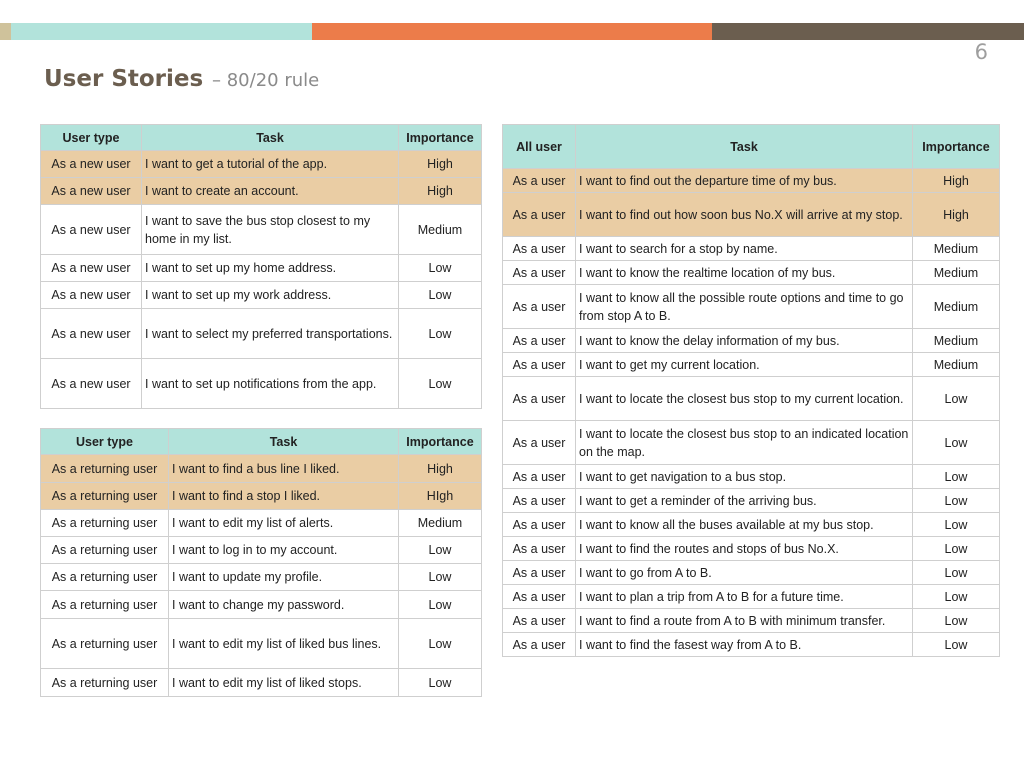 The image size is (1024, 768). I want to click on task-cell: I want to find a stop I liked., so click(283, 496).